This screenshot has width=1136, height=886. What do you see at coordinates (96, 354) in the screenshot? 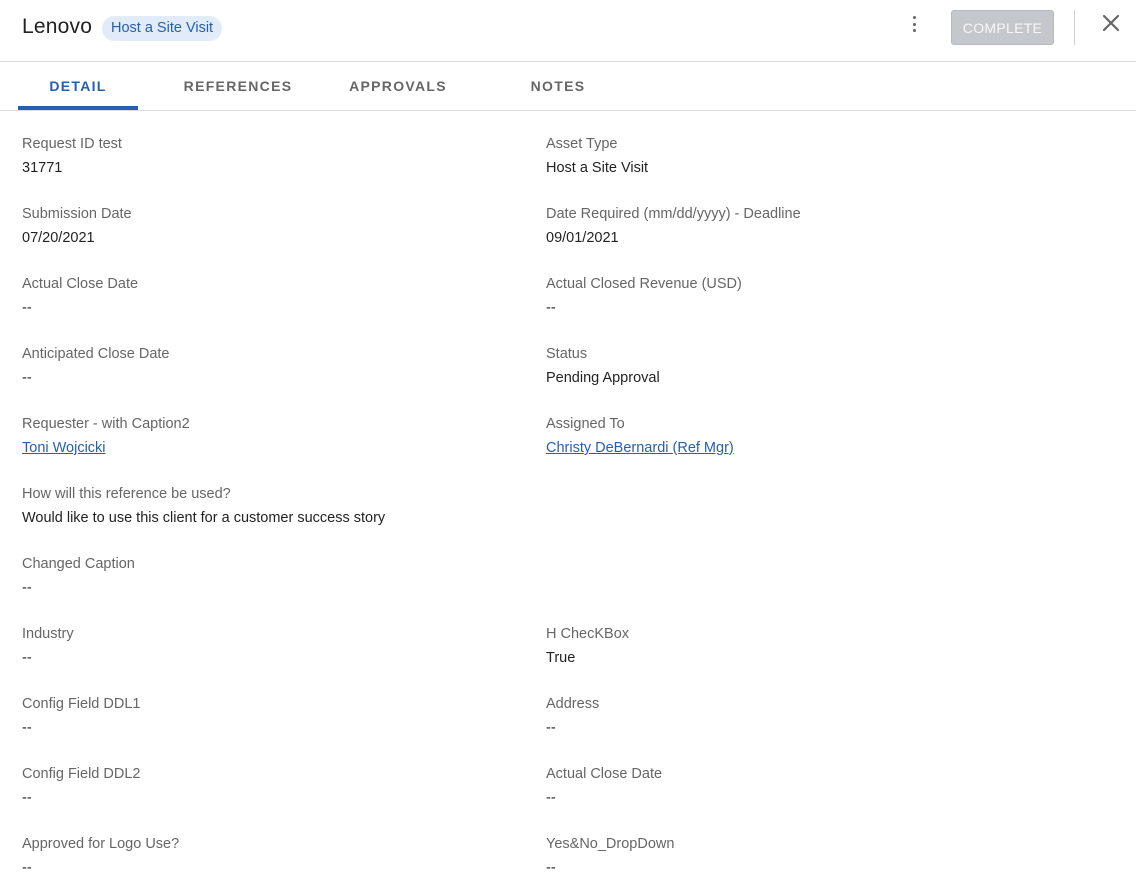
I see `field-label: Anticipated Close Date` at bounding box center [96, 354].